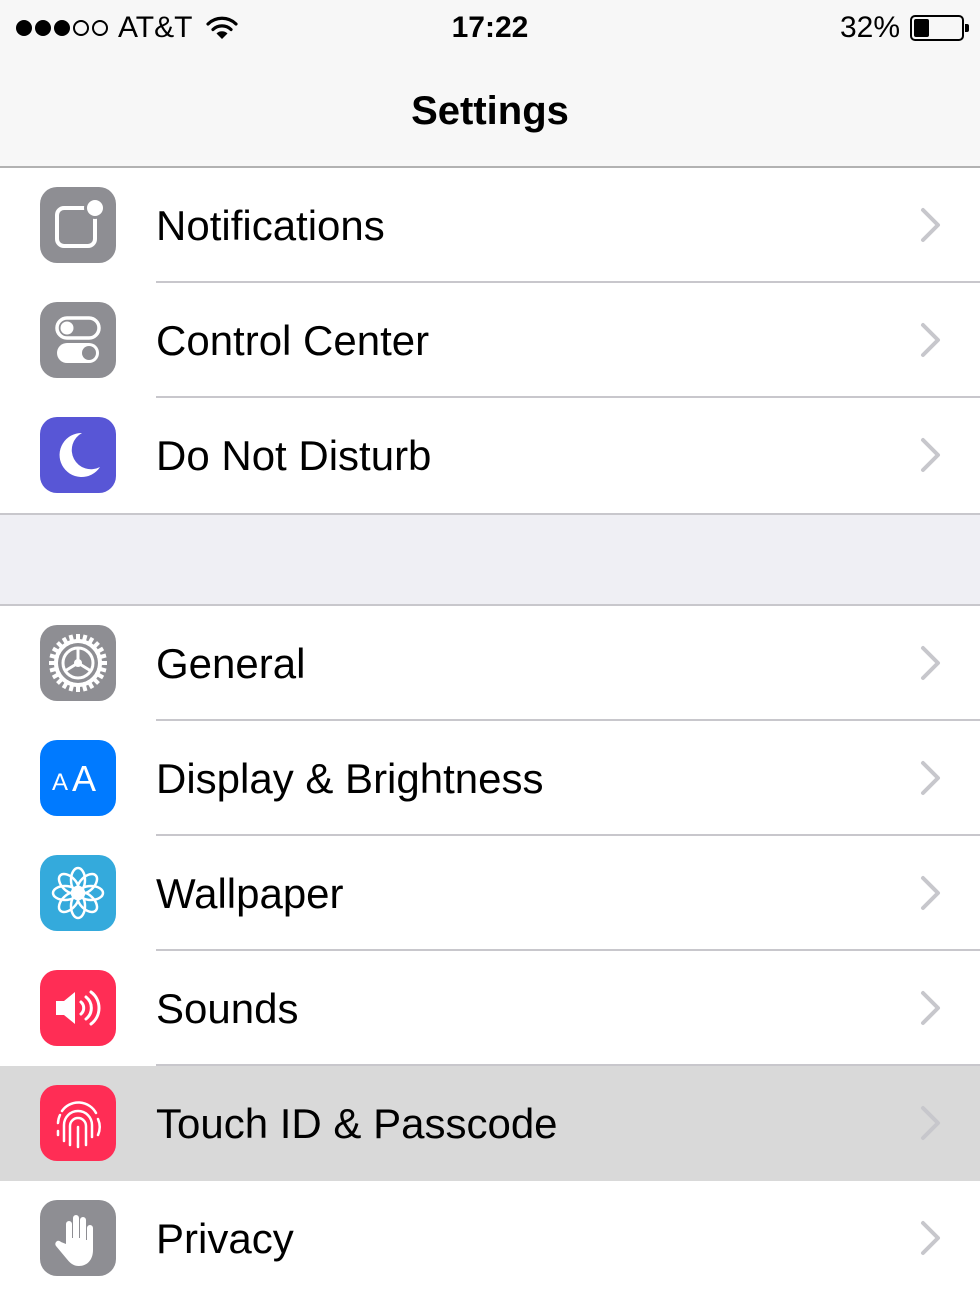 The height and width of the screenshot is (1296, 980). I want to click on notifications-icon, so click(78, 225).